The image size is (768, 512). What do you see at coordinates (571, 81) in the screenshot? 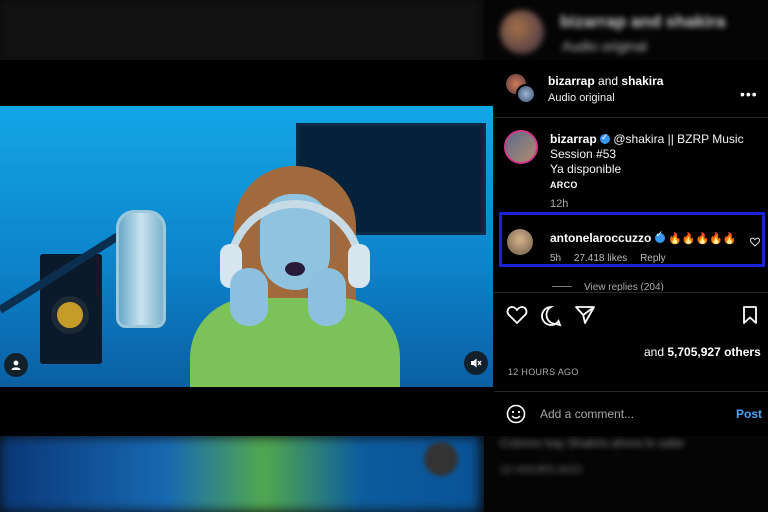
I see `header-user1: bizarrap` at bounding box center [571, 81].